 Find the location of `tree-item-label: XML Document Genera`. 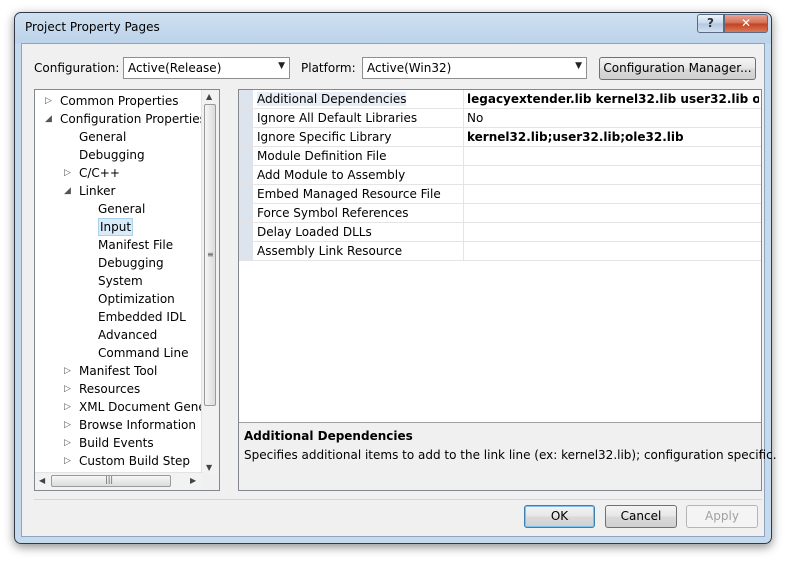

tree-item-label: XML Document Genera is located at coordinates (141, 407).